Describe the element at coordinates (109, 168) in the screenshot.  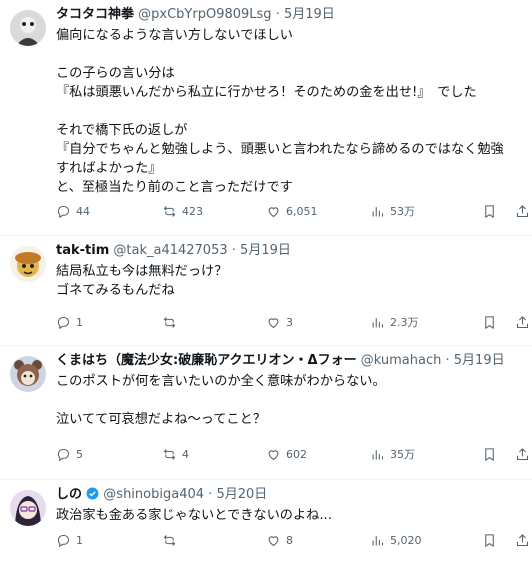
I see `text-line: すればよかった』` at that location.